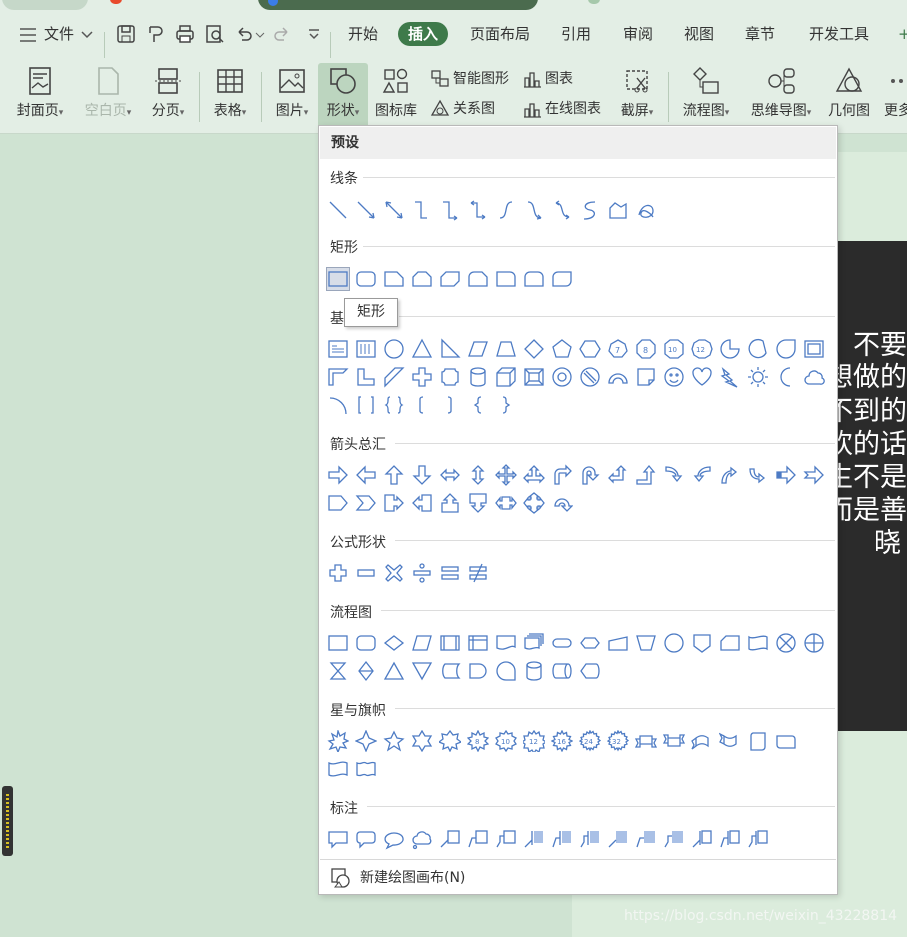 Image resolution: width=907 pixels, height=937 pixels. Describe the element at coordinates (59, 34) in the screenshot. I see `file-menu: 文件` at that location.